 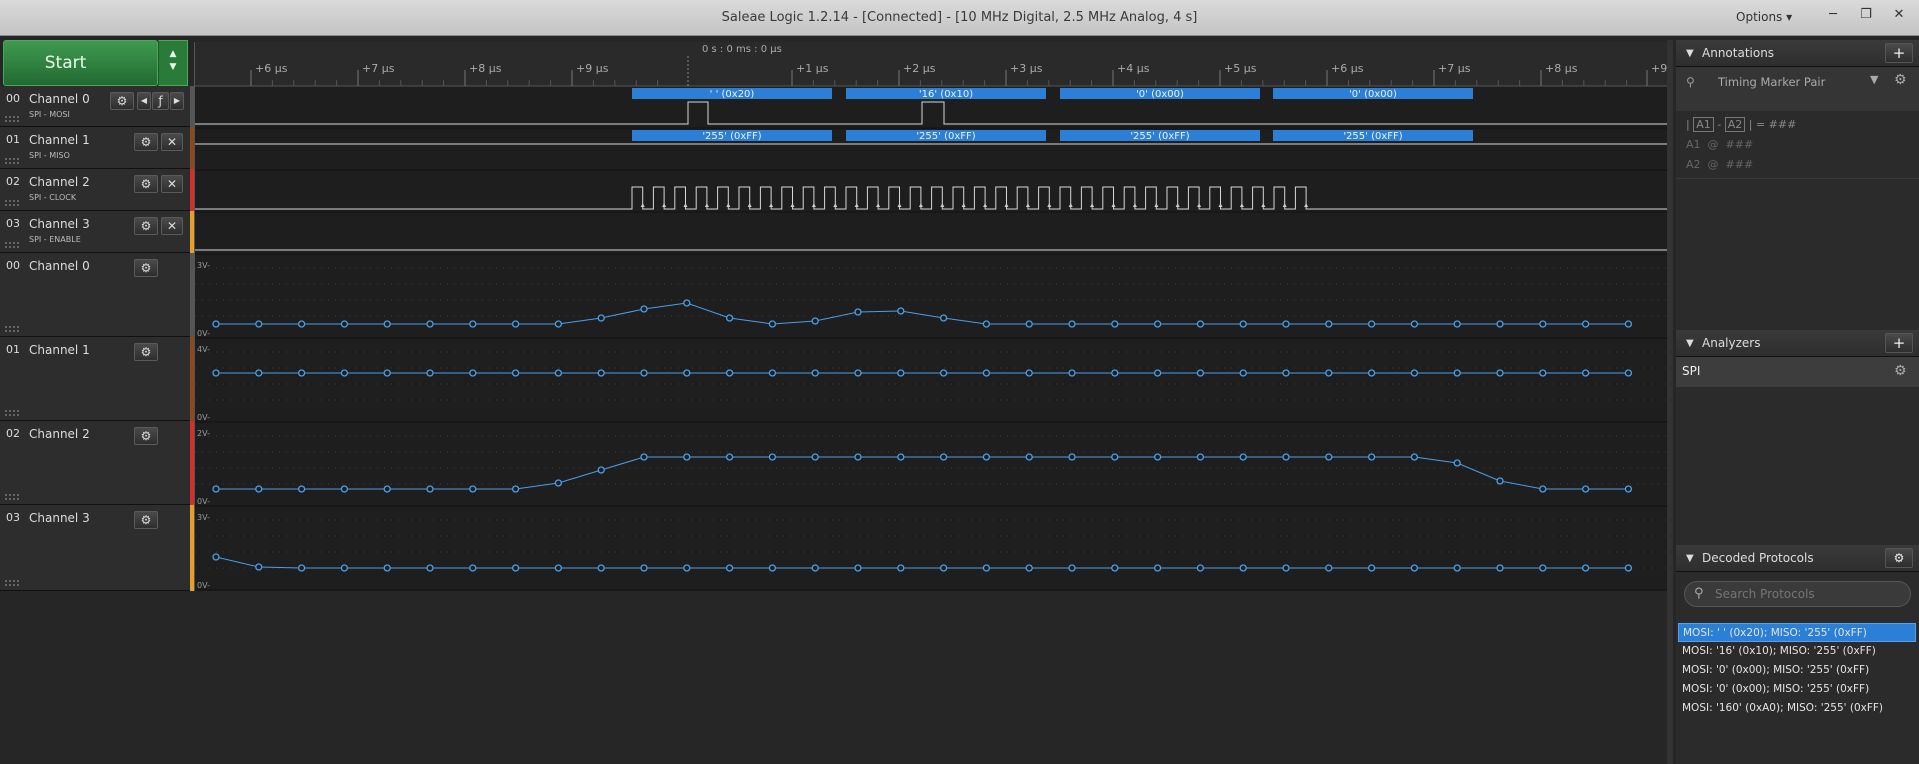 I want to click on analog-channel-row: 02 Channel 2 ⚙, so click(x=95, y=463).